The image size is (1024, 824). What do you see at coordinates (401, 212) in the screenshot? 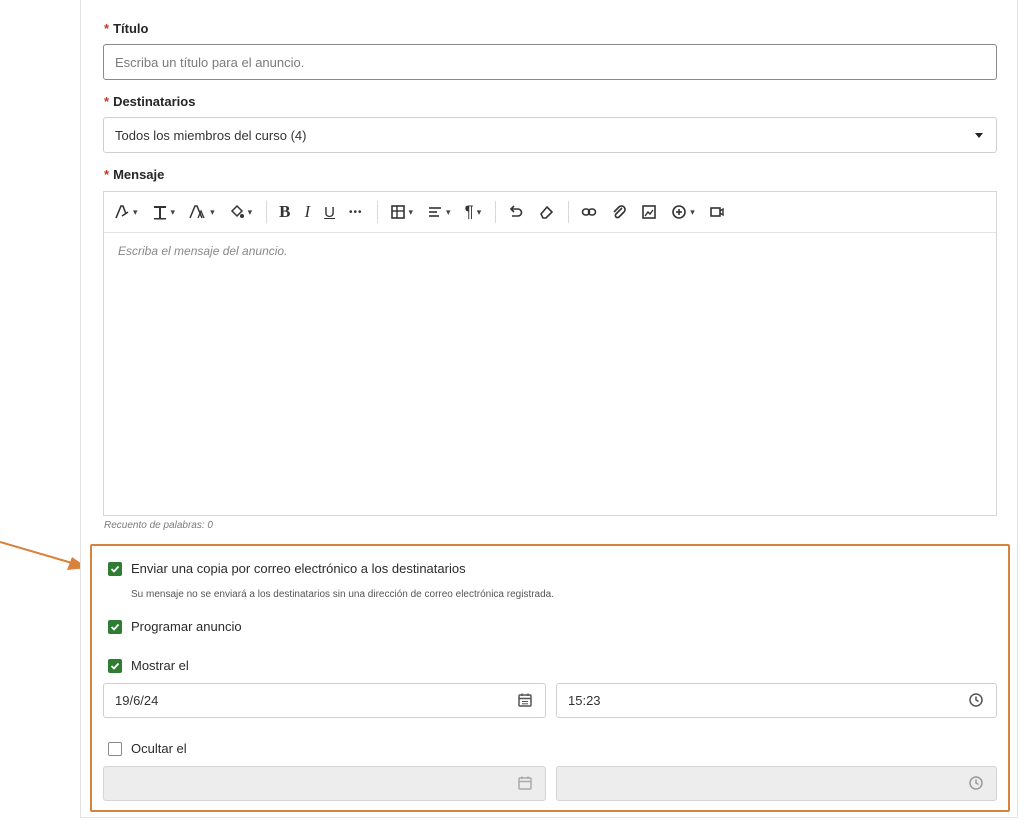
I see `table-icon: ▾` at bounding box center [401, 212].